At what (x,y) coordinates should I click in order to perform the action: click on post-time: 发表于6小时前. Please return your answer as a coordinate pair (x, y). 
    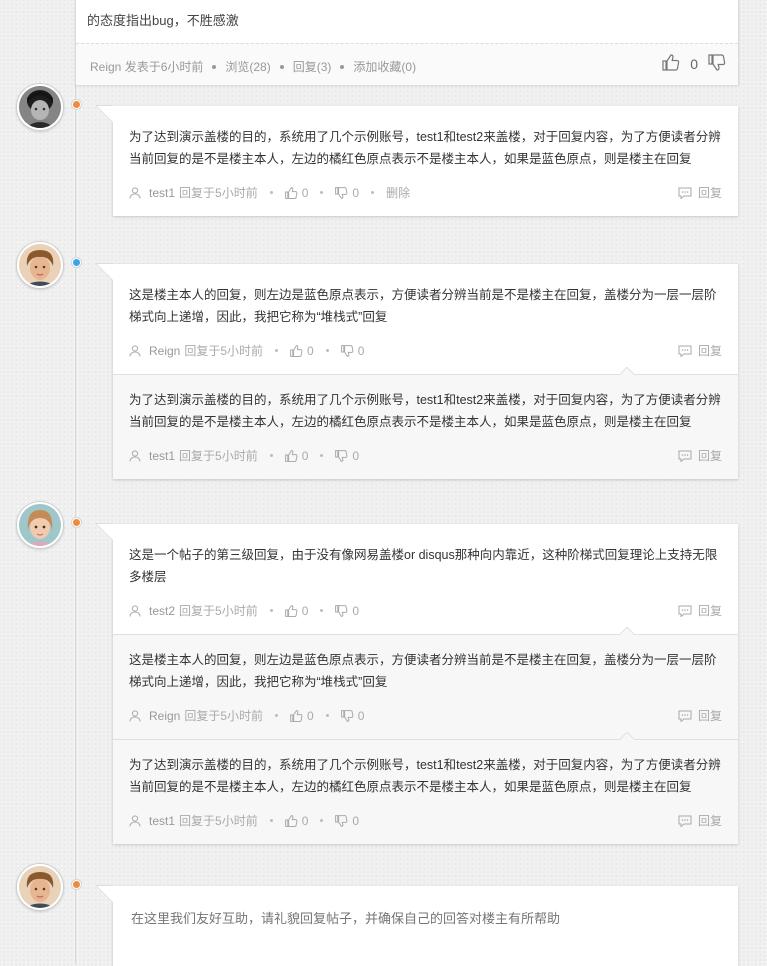
    Looking at the image, I should click on (164, 67).